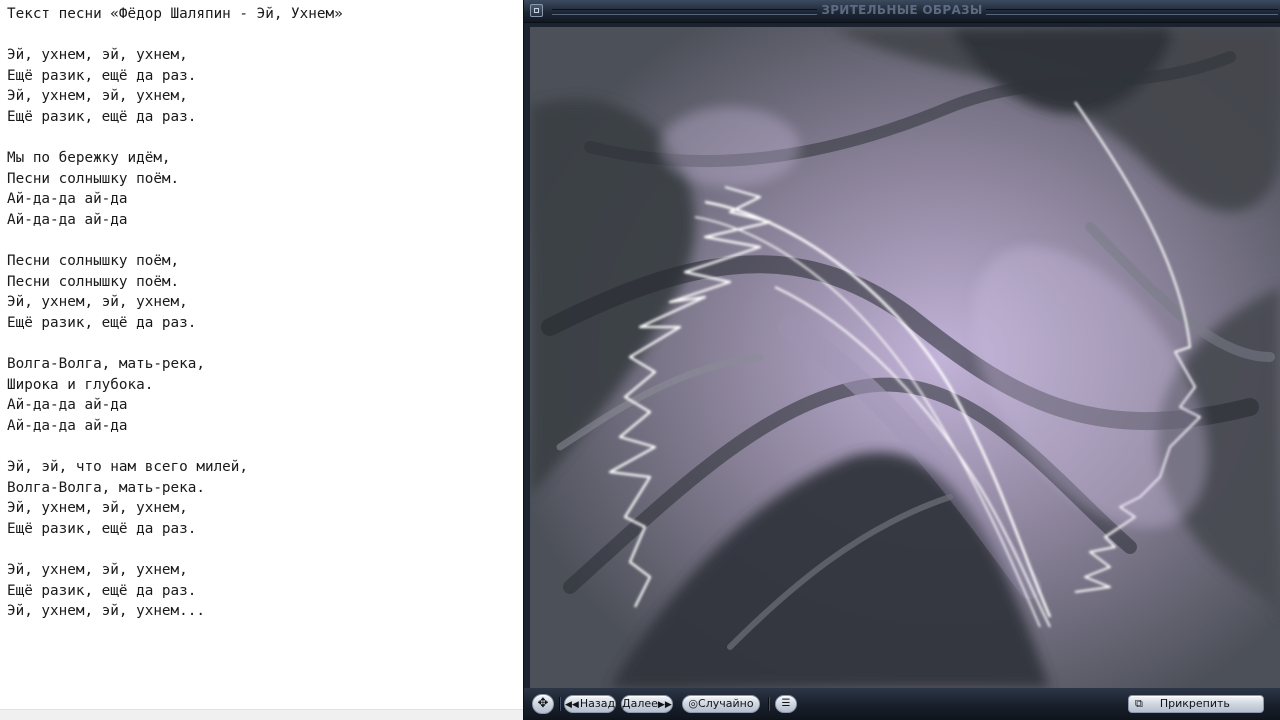 Image resolution: width=1280 pixels, height=720 pixels. I want to click on lyrics-line: Мы по бережку идём,, so click(89, 158).